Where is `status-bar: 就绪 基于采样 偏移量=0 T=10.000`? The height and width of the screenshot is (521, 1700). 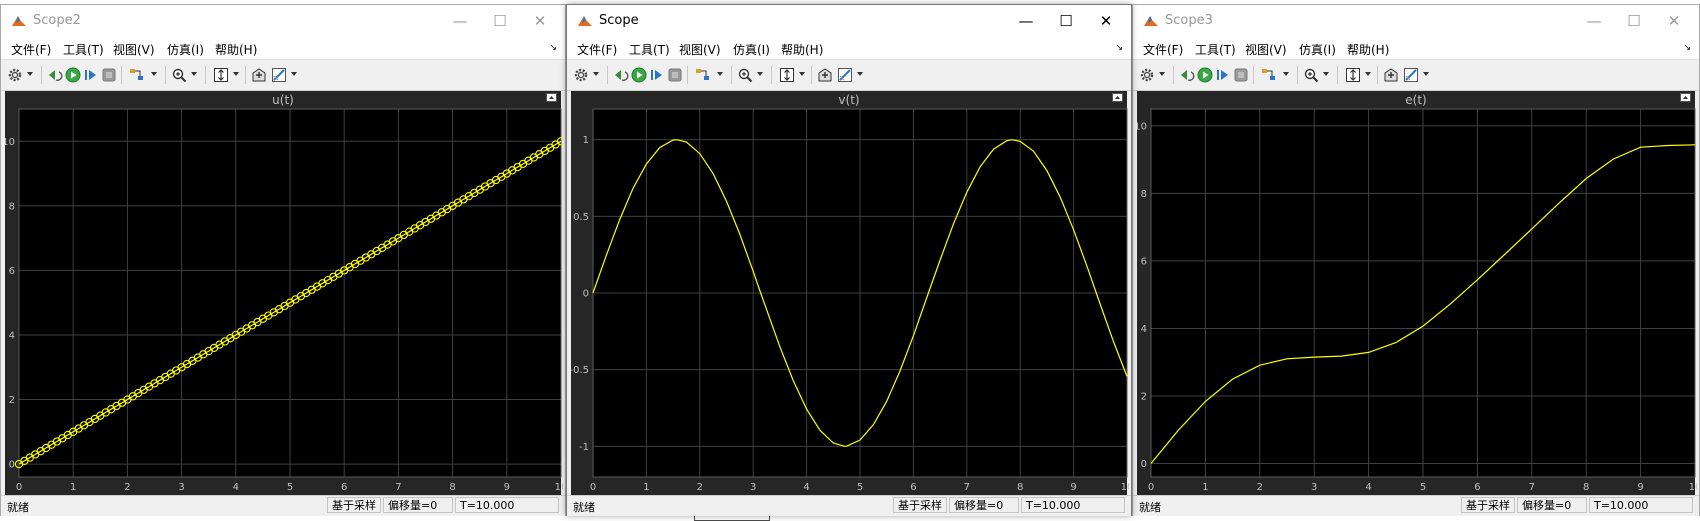
status-bar: 就绪 基于采样 偏移量=0 T=10.000 is located at coordinates (849, 505).